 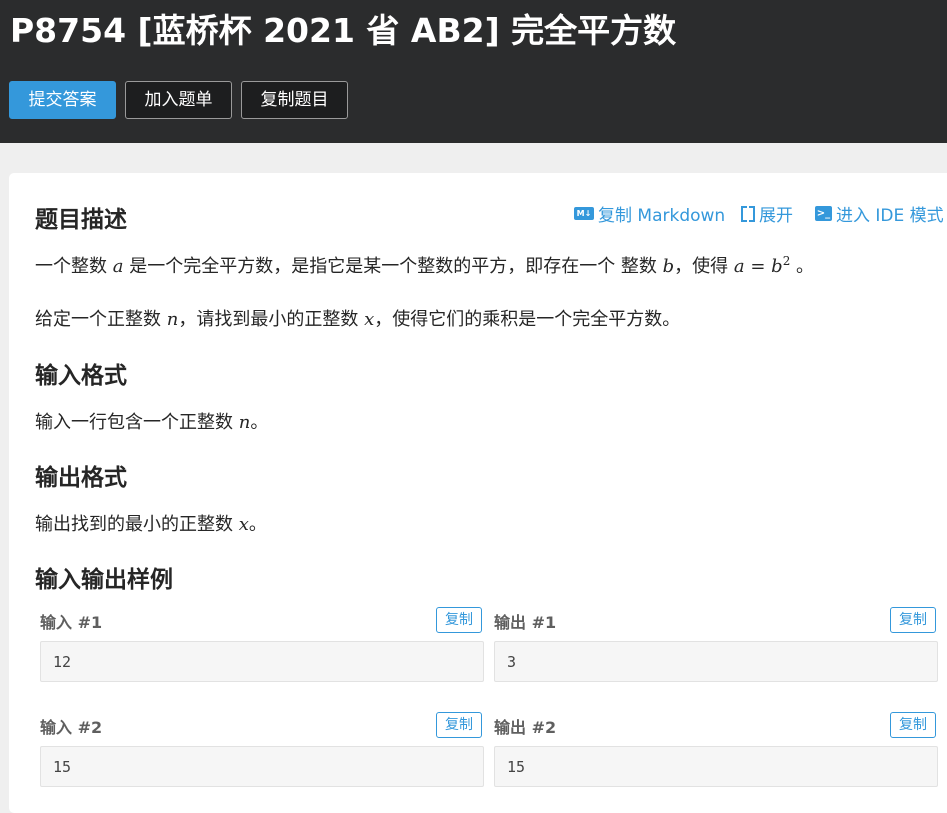 I want to click on text: 一个整数, so click(x=74, y=266).